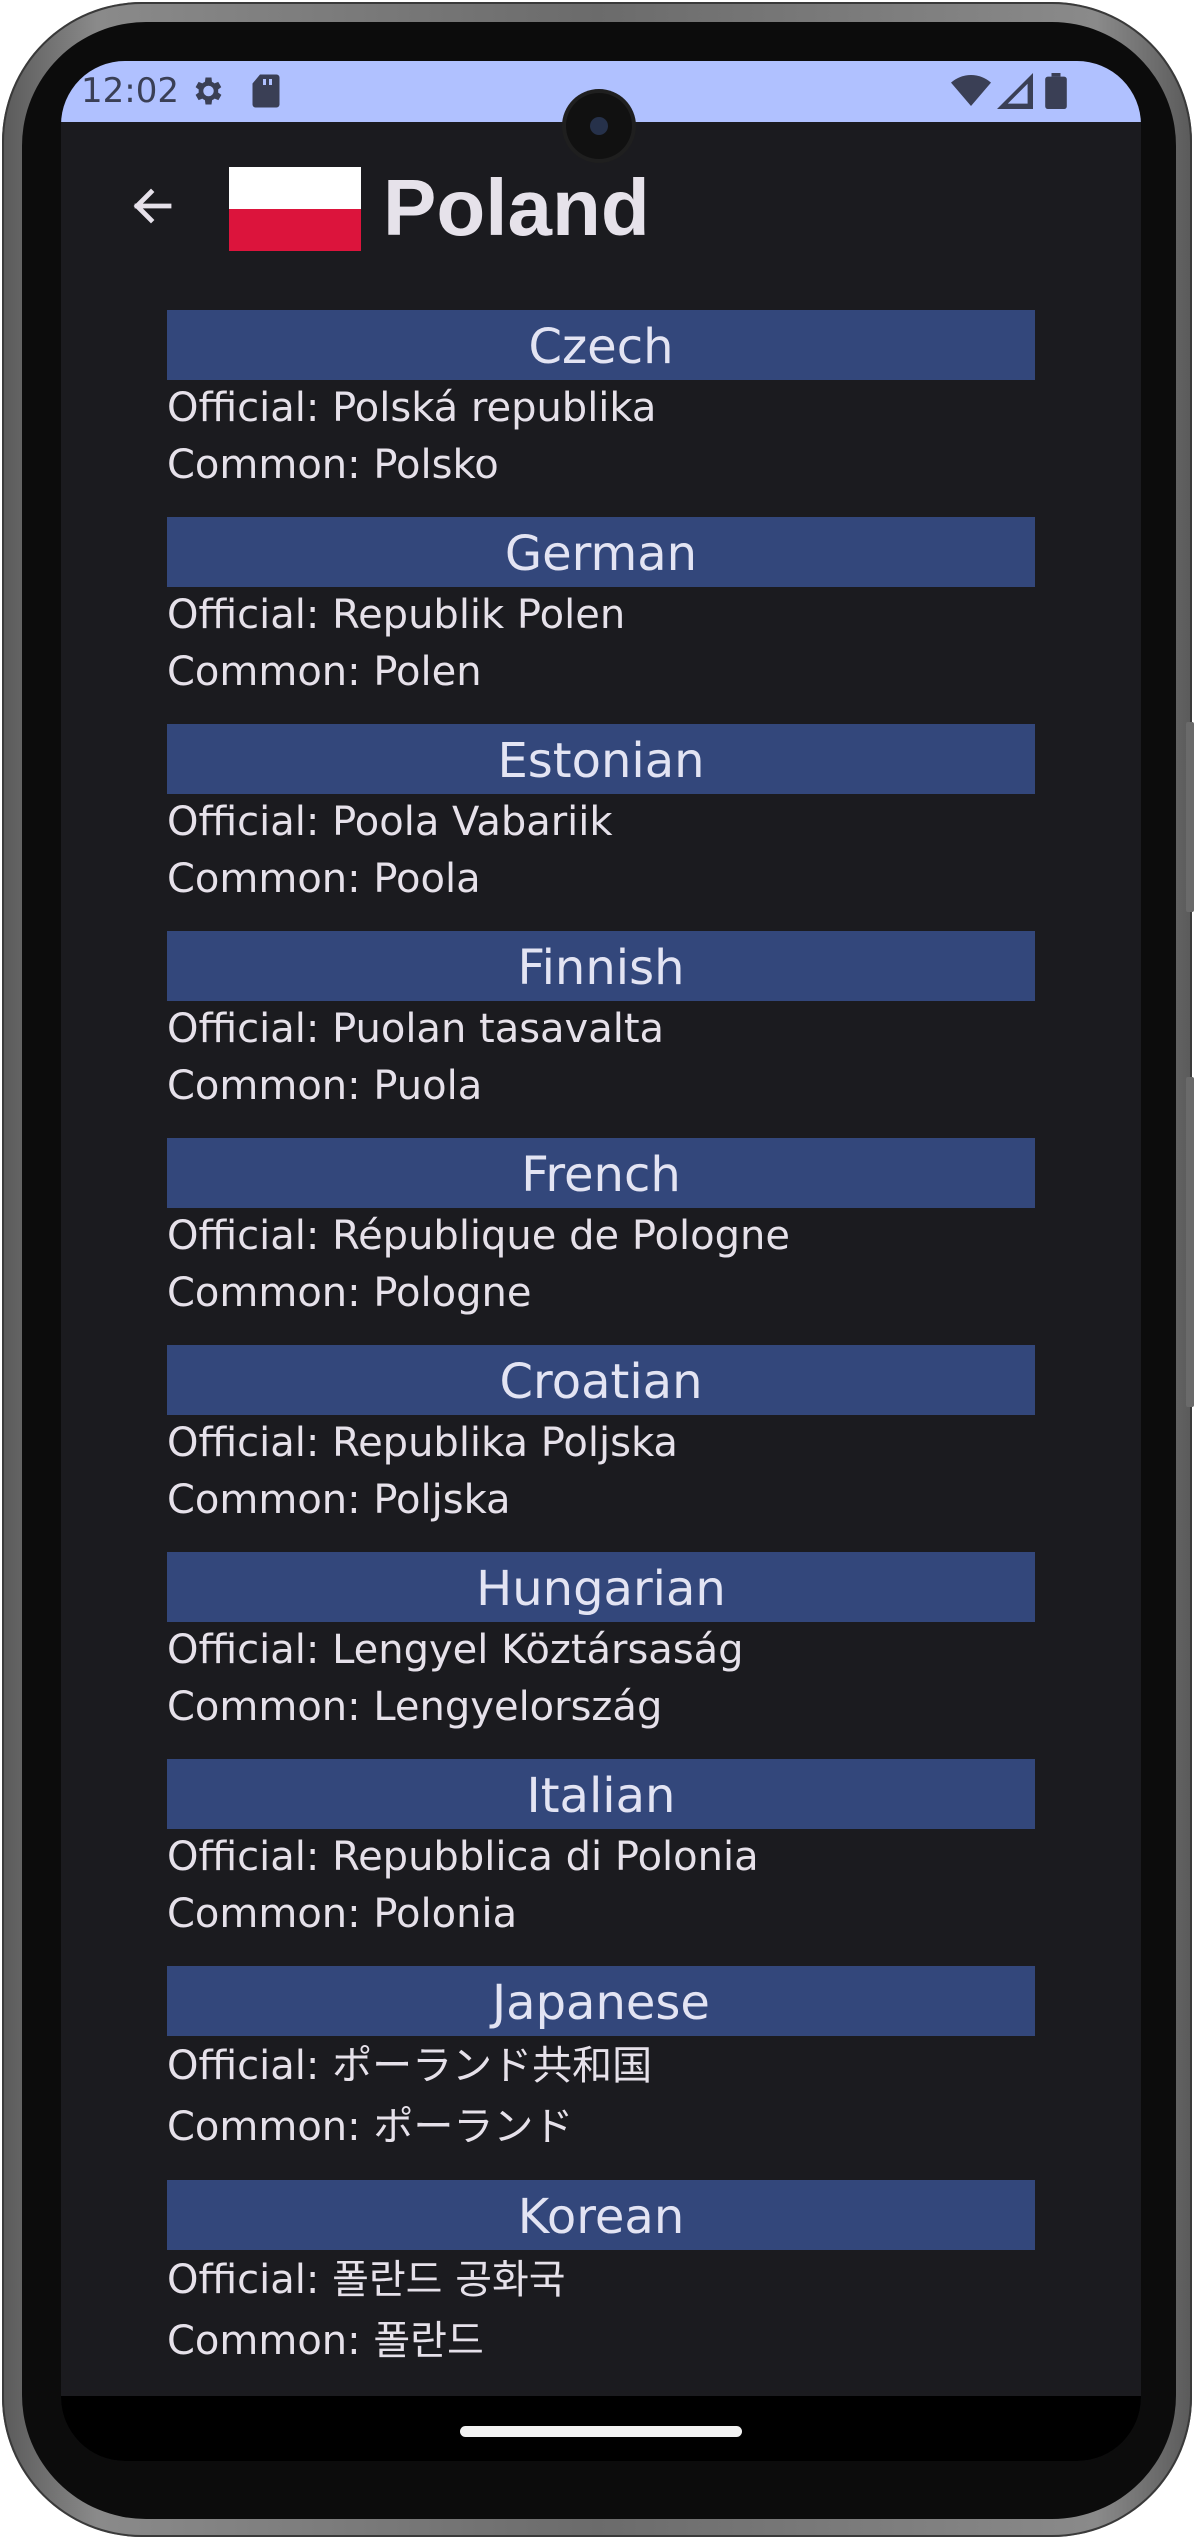 The image size is (1200, 2541). Describe the element at coordinates (349, 1293) in the screenshot. I see `common-name: Common: Pologne` at that location.